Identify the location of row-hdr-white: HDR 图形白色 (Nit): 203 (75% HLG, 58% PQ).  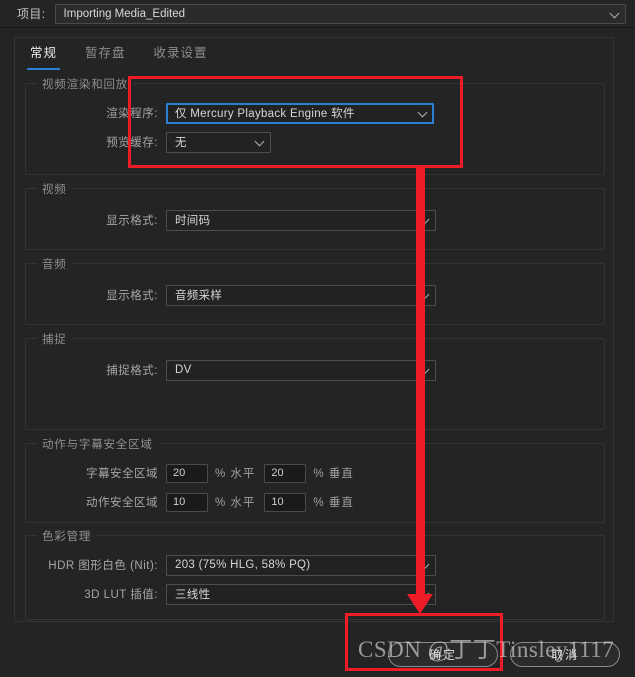
(315, 565).